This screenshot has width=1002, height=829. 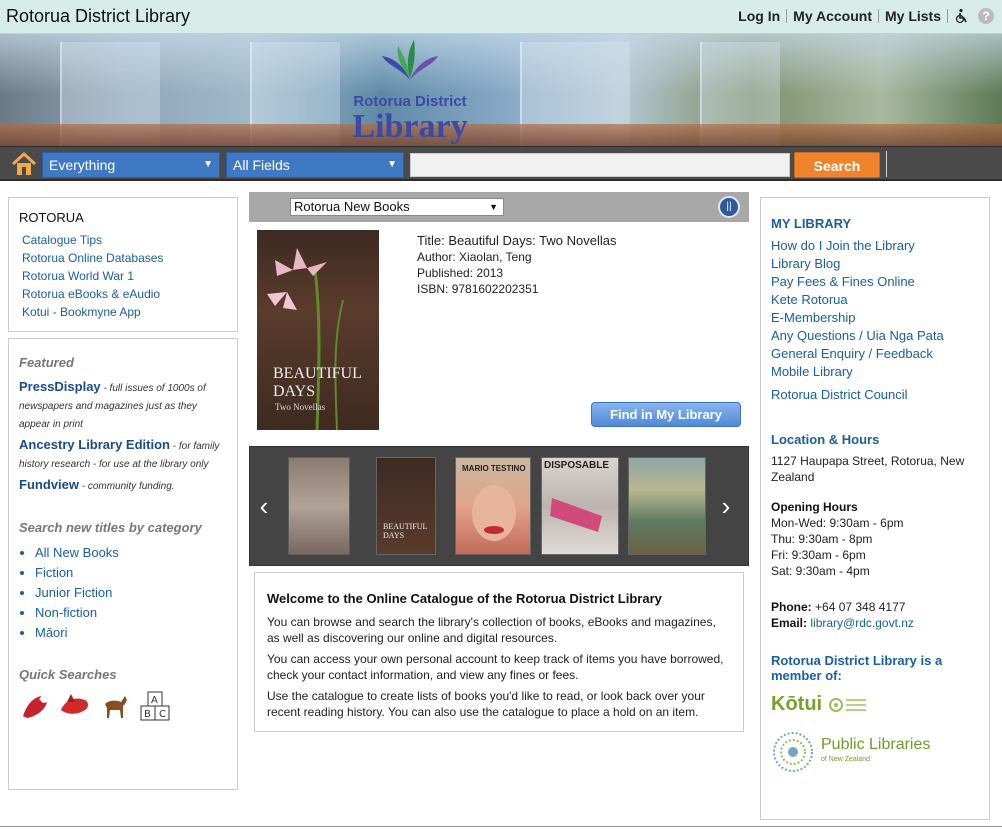 I want to click on book-list-value: Rotorua New Books, so click(x=352, y=206).